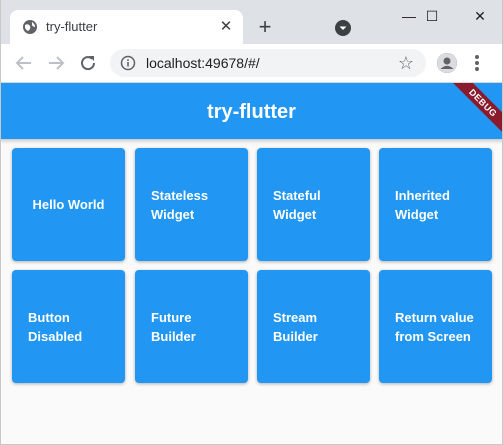 This screenshot has height=445, width=503. I want to click on forward-arrow-icon, so click(56, 63).